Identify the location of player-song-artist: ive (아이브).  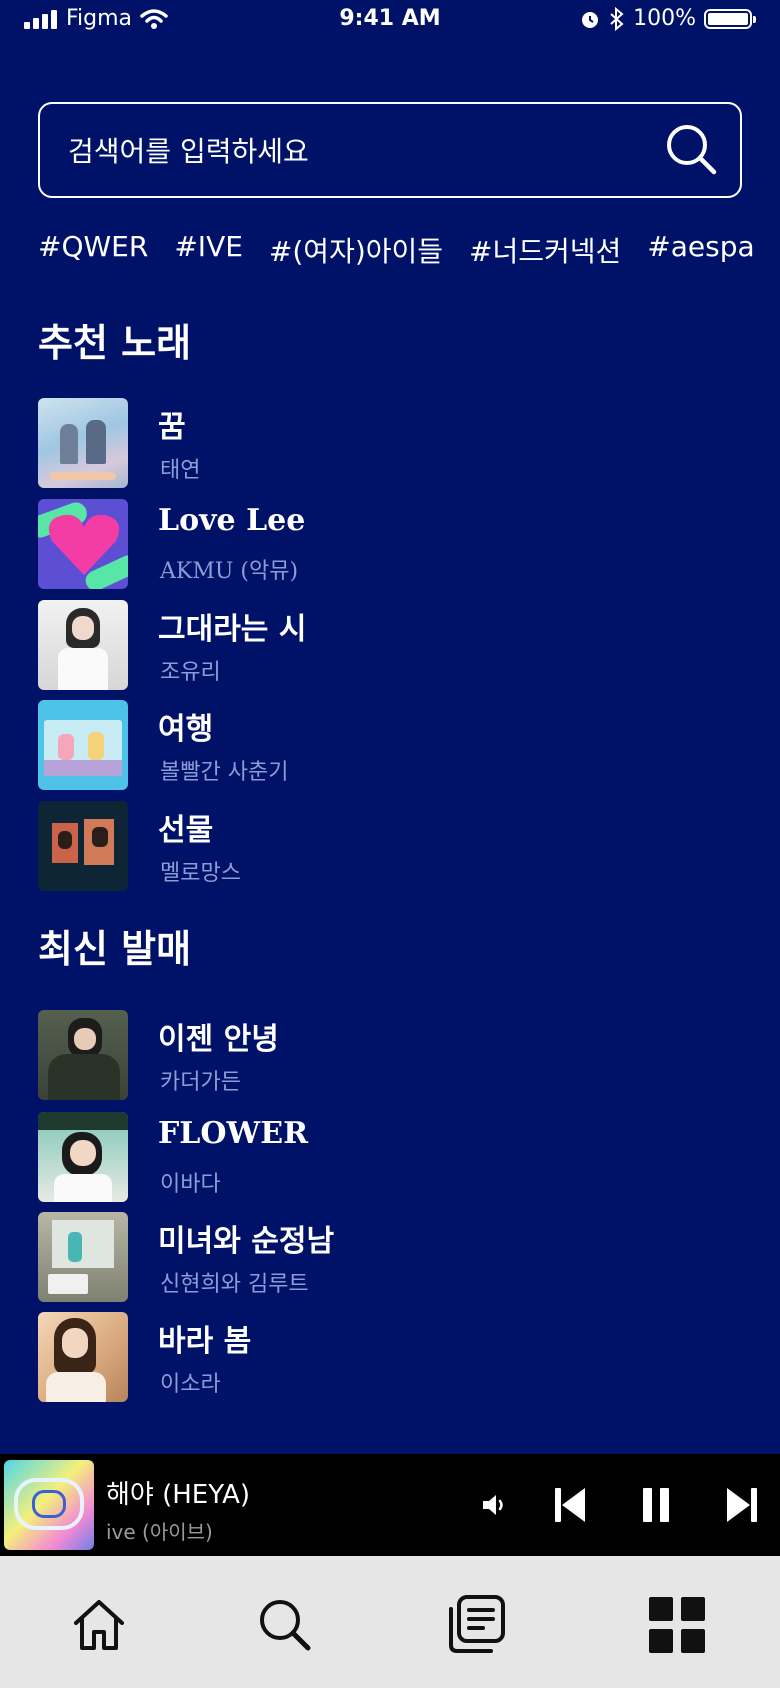
(159, 1532).